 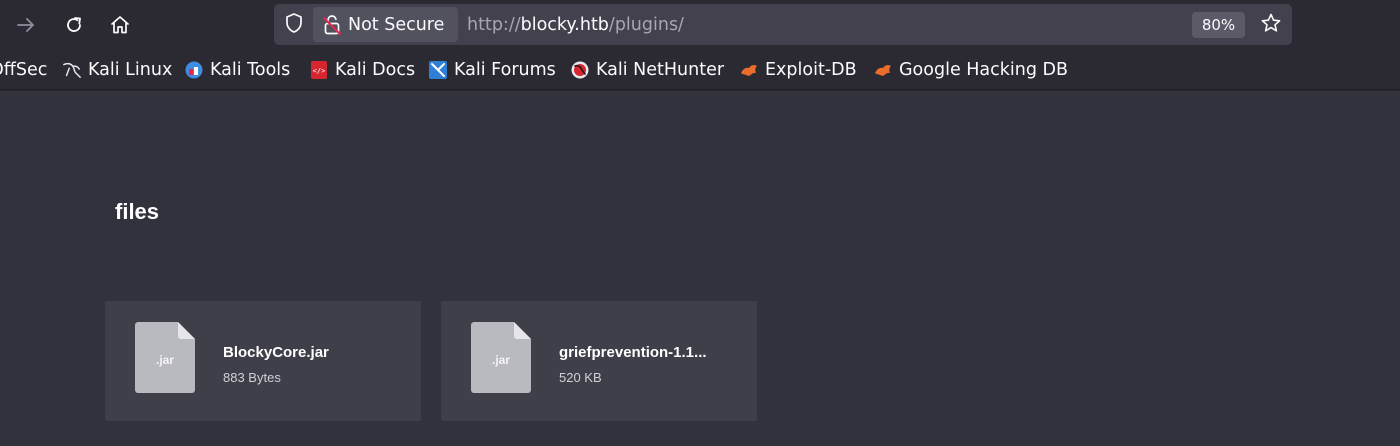 I want to click on bookmark-google-hacking-db: Google Hacking DB, so click(x=970, y=70).